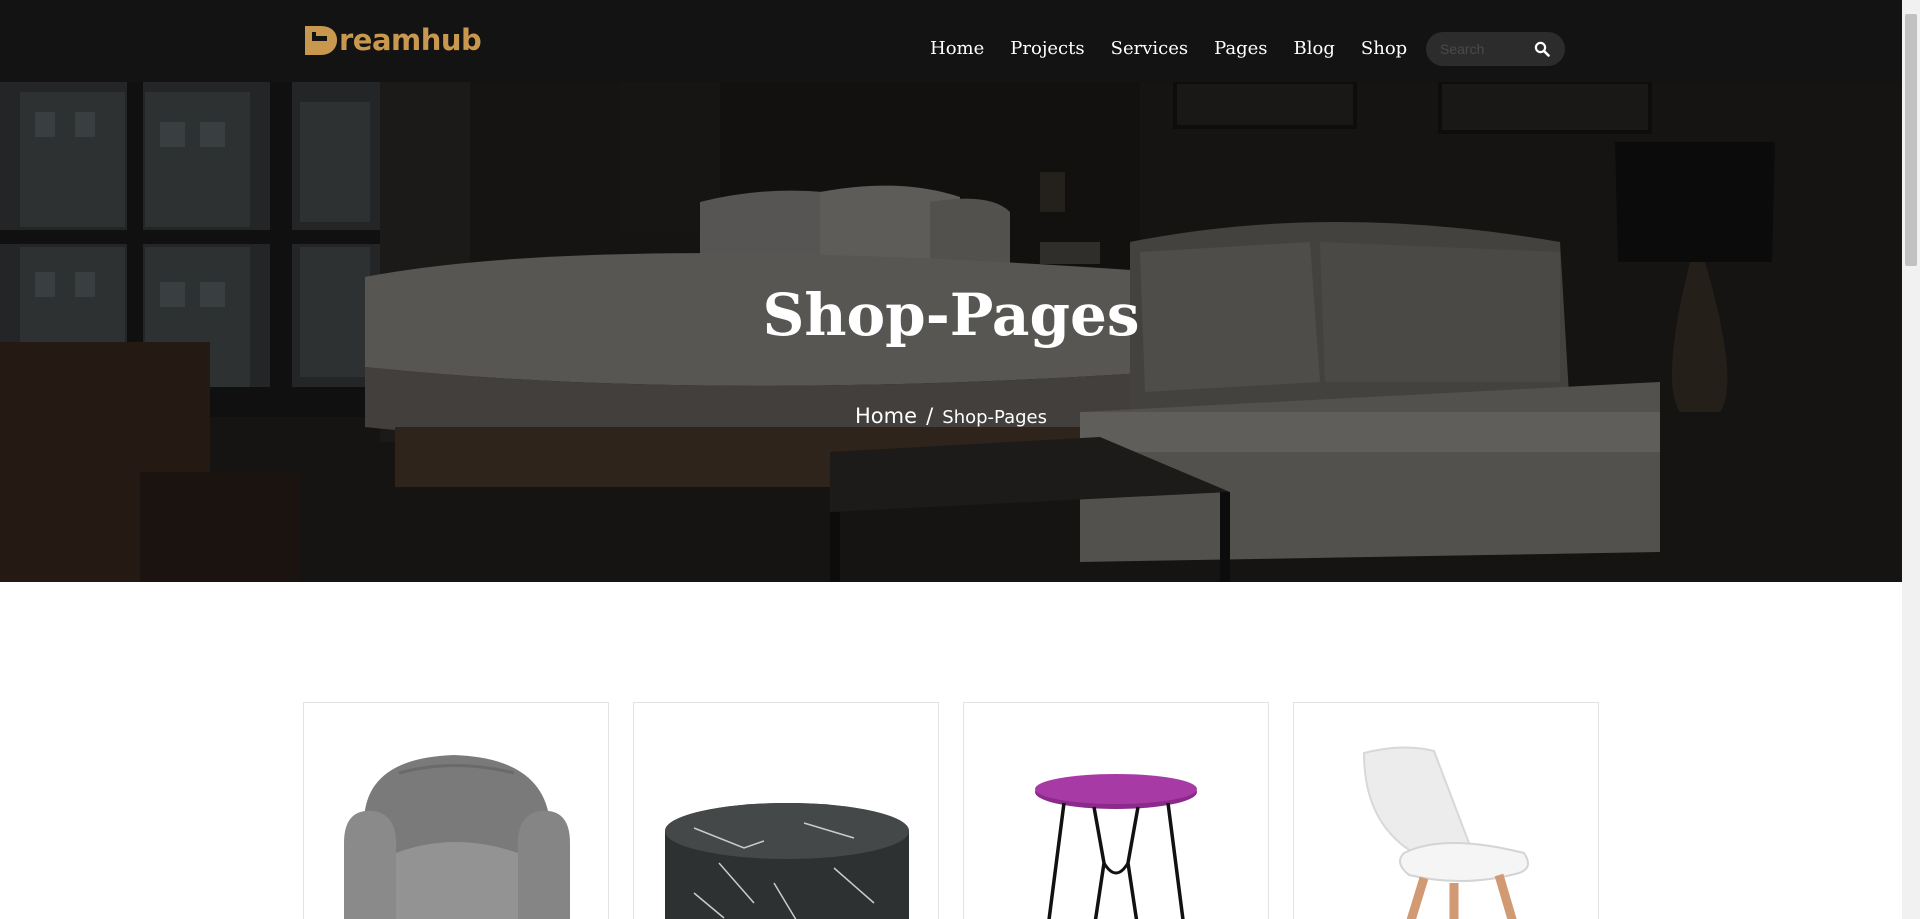 This screenshot has width=1920, height=919. Describe the element at coordinates (1445, 832) in the screenshot. I see `white-chair-image` at that location.